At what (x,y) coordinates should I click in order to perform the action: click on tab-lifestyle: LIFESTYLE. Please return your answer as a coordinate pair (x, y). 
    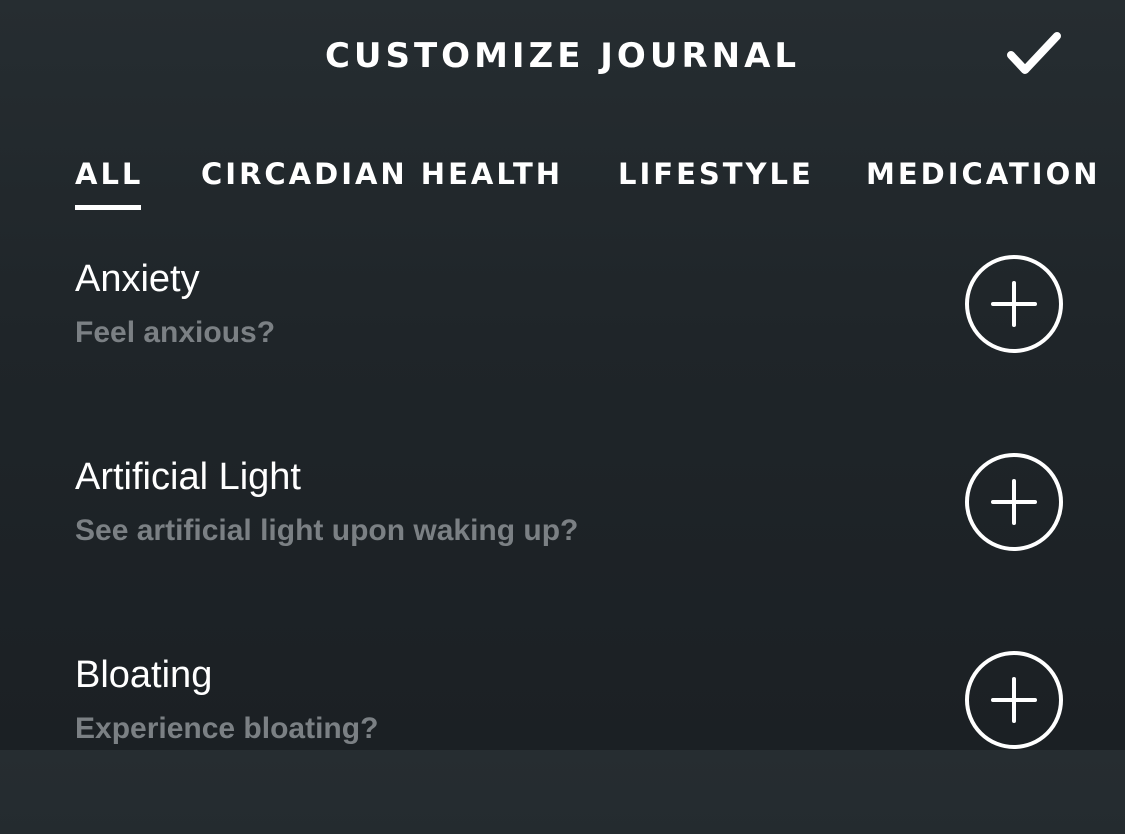
    Looking at the image, I should click on (716, 181).